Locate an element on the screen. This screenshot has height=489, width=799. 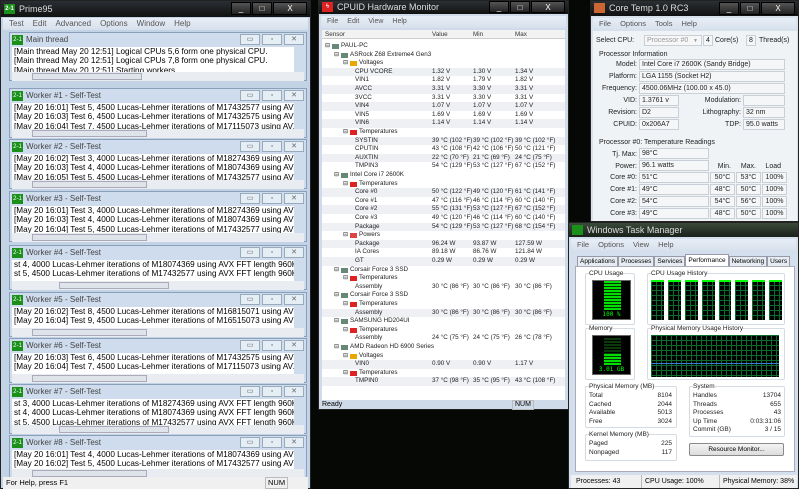
sensor-row: VIN0 0.90 V 0.90 V 1.17 V is located at coordinates (443, 364).